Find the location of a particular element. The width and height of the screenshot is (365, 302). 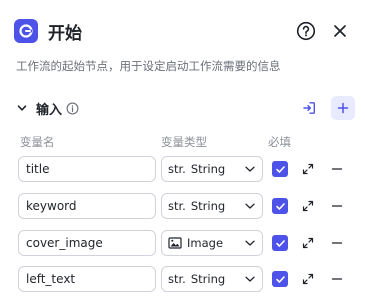

section-title: 输入 is located at coordinates (49, 110).